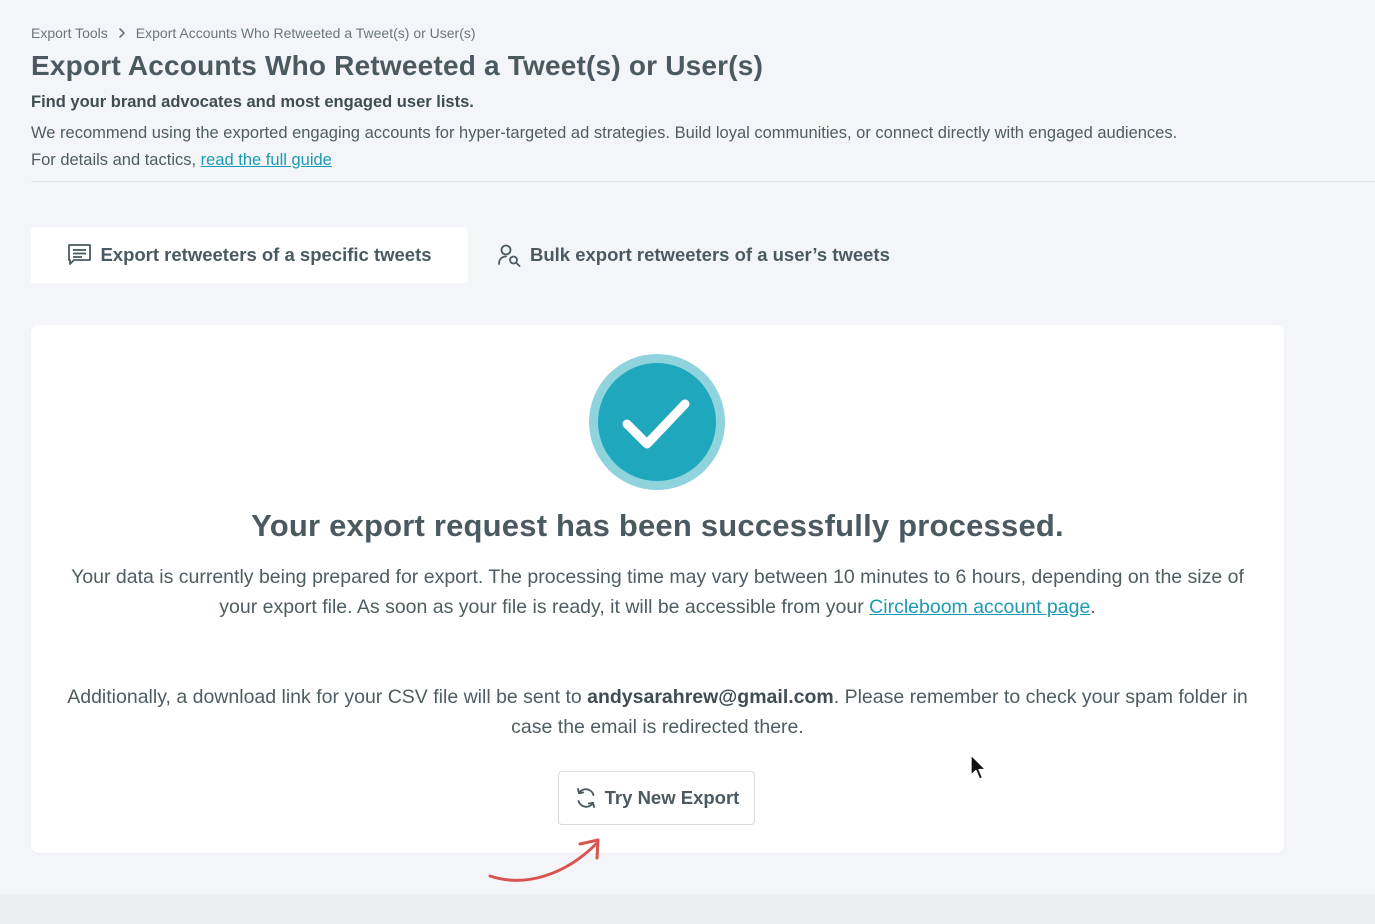 This screenshot has width=1375, height=924. What do you see at coordinates (978, 767) in the screenshot?
I see `mouse-cursor-icon` at bounding box center [978, 767].